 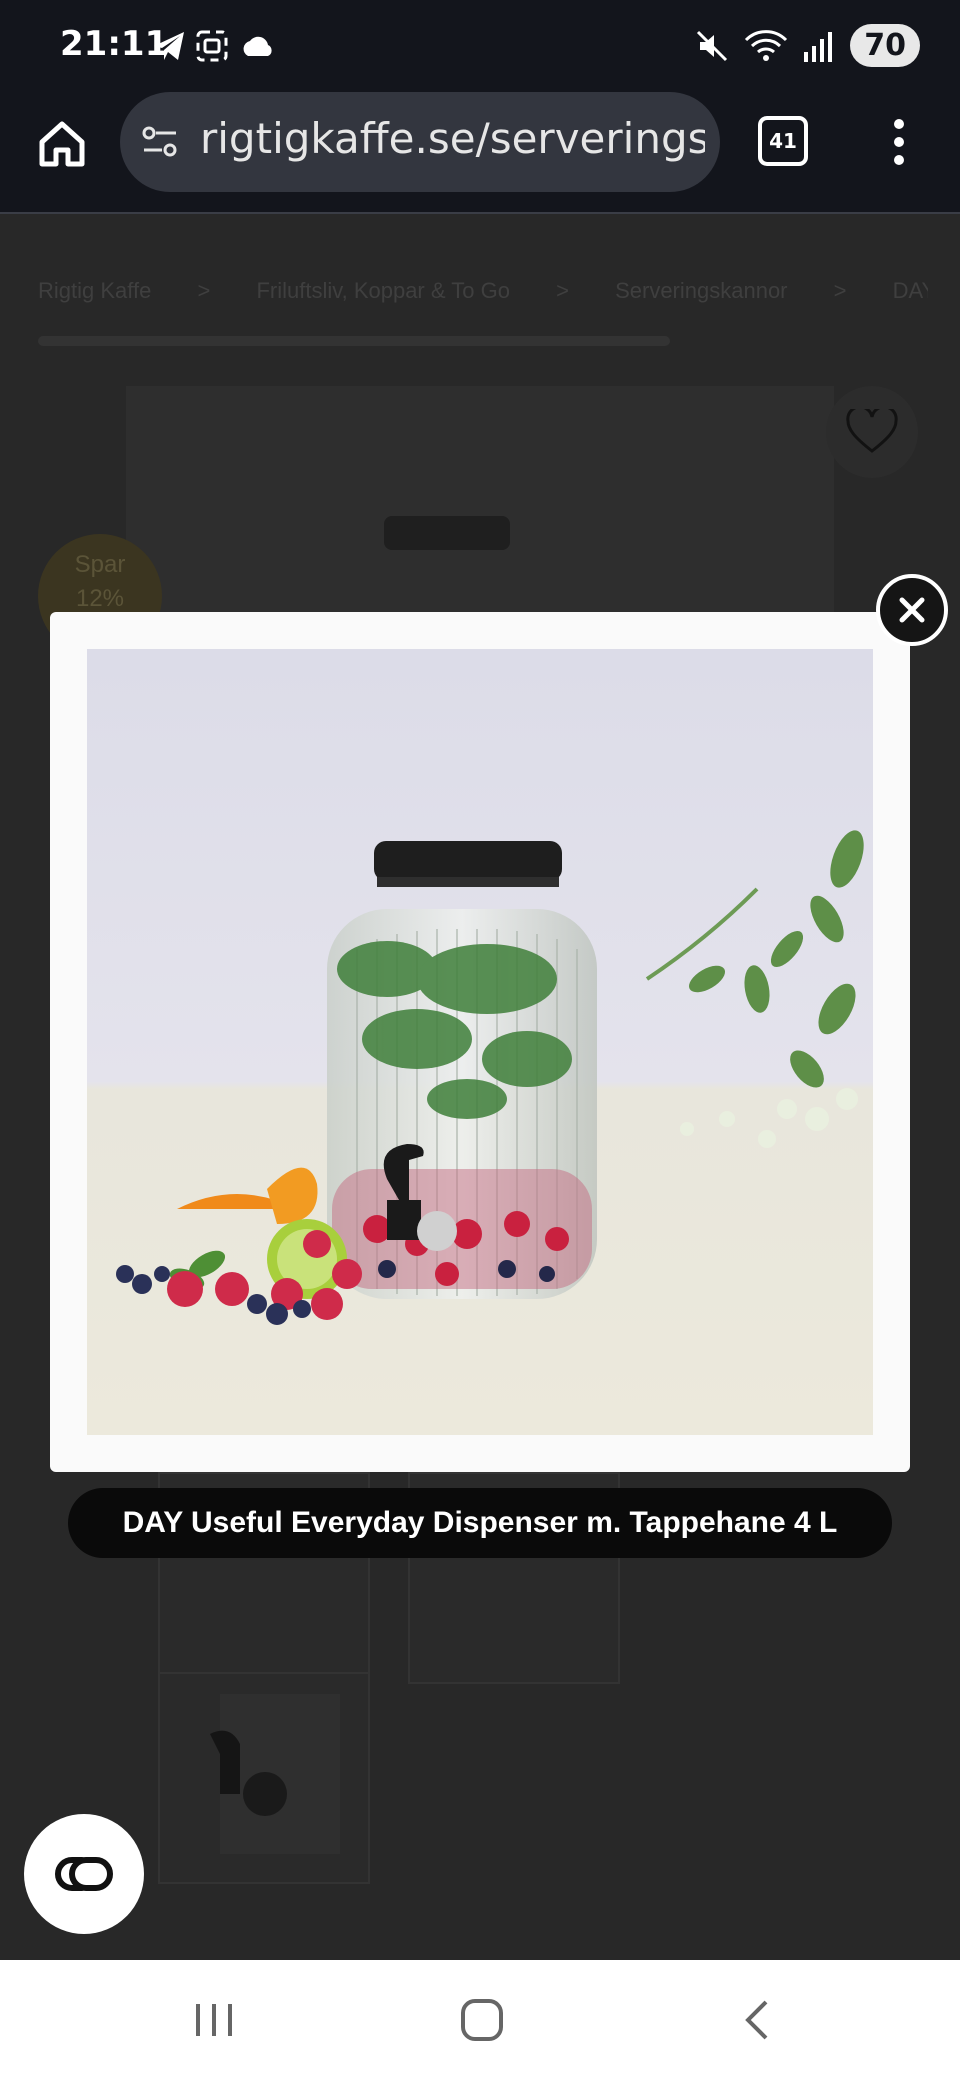 What do you see at coordinates (212, 46) in the screenshot?
I see `screenshot-icon` at bounding box center [212, 46].